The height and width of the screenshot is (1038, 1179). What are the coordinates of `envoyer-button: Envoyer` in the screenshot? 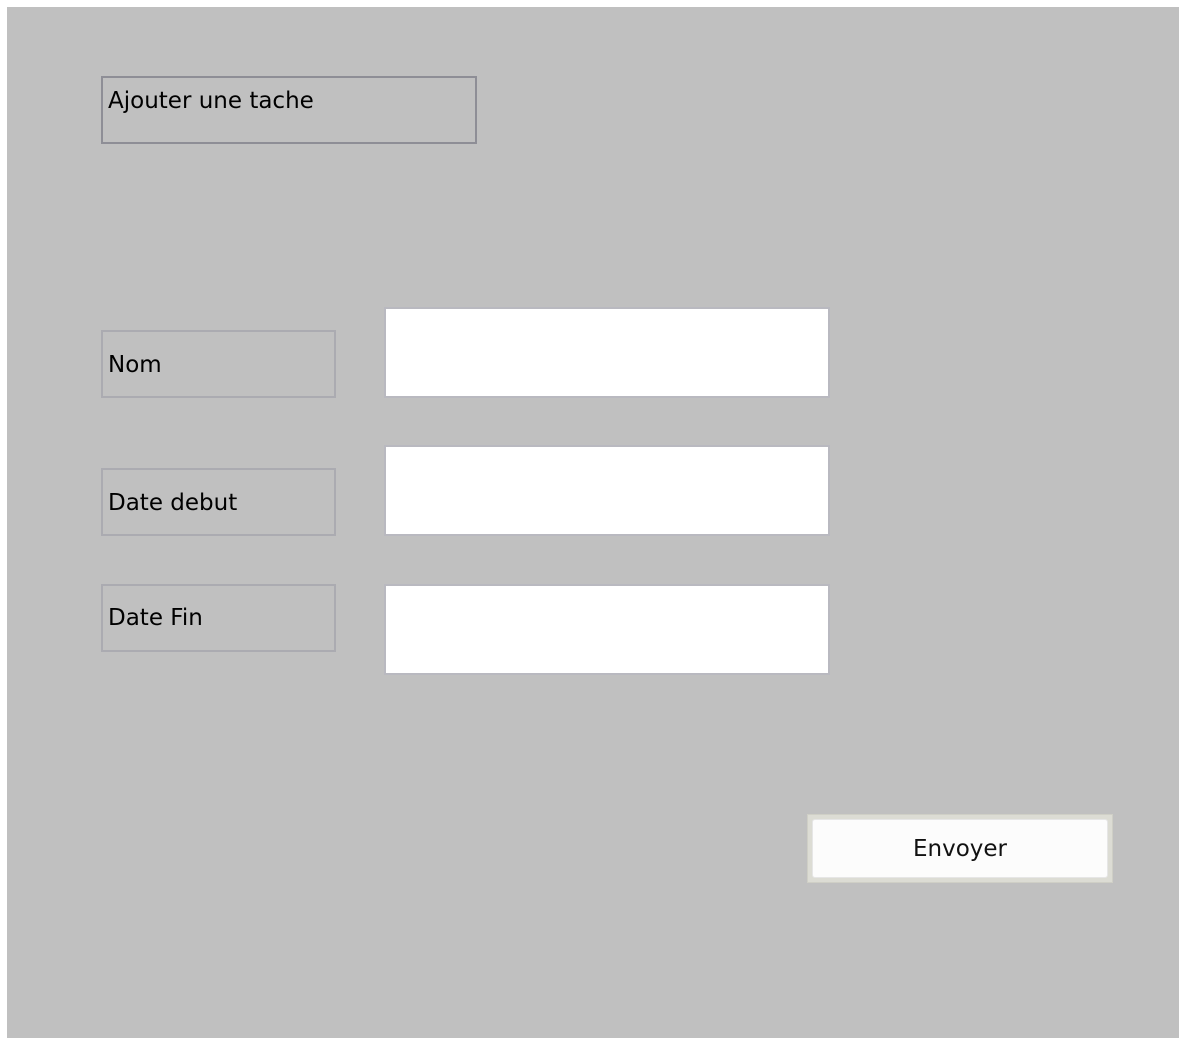 It's located at (960, 848).